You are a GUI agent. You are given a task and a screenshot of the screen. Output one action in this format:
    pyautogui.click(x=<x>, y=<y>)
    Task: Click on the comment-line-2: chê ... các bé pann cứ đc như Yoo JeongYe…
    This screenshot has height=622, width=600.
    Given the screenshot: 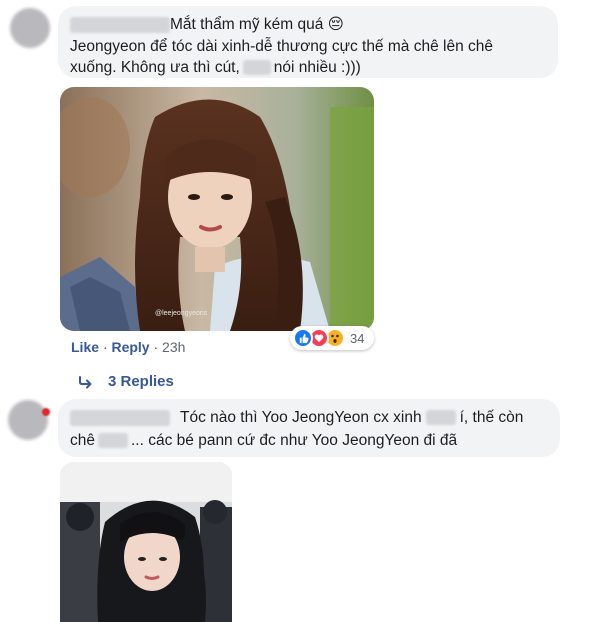 What is the action you would take?
    pyautogui.click(x=263, y=440)
    